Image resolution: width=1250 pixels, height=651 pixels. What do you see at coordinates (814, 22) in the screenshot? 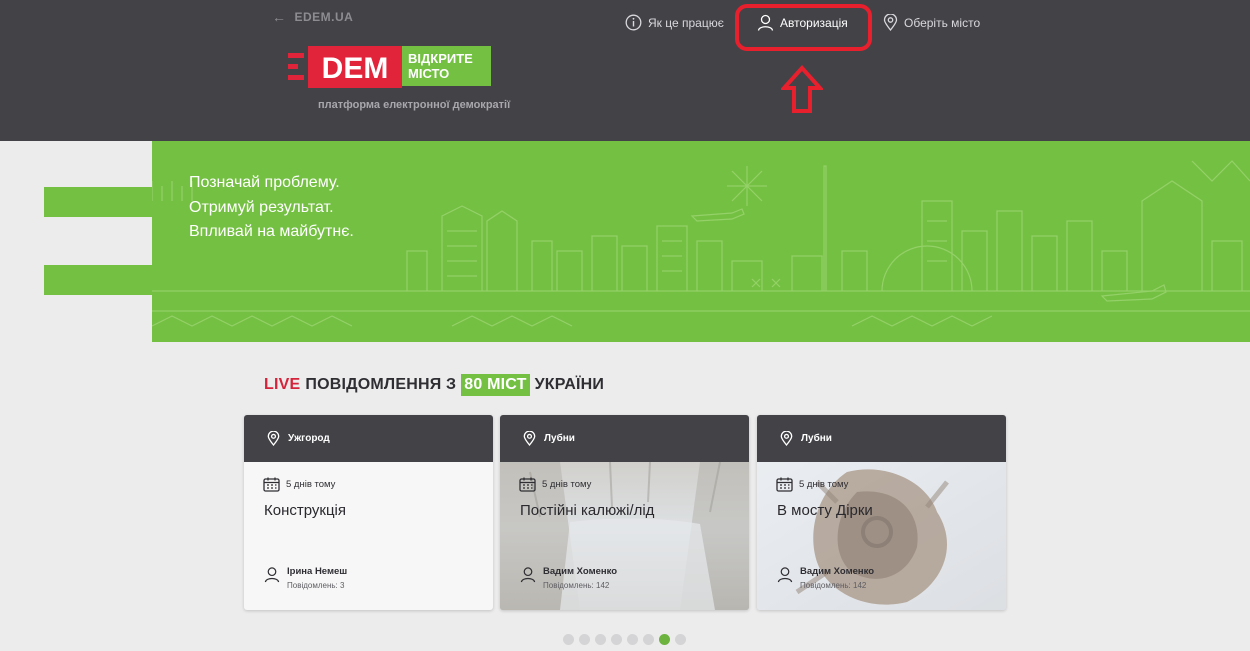
I see `nav-auth-label: Авторизація` at bounding box center [814, 22].